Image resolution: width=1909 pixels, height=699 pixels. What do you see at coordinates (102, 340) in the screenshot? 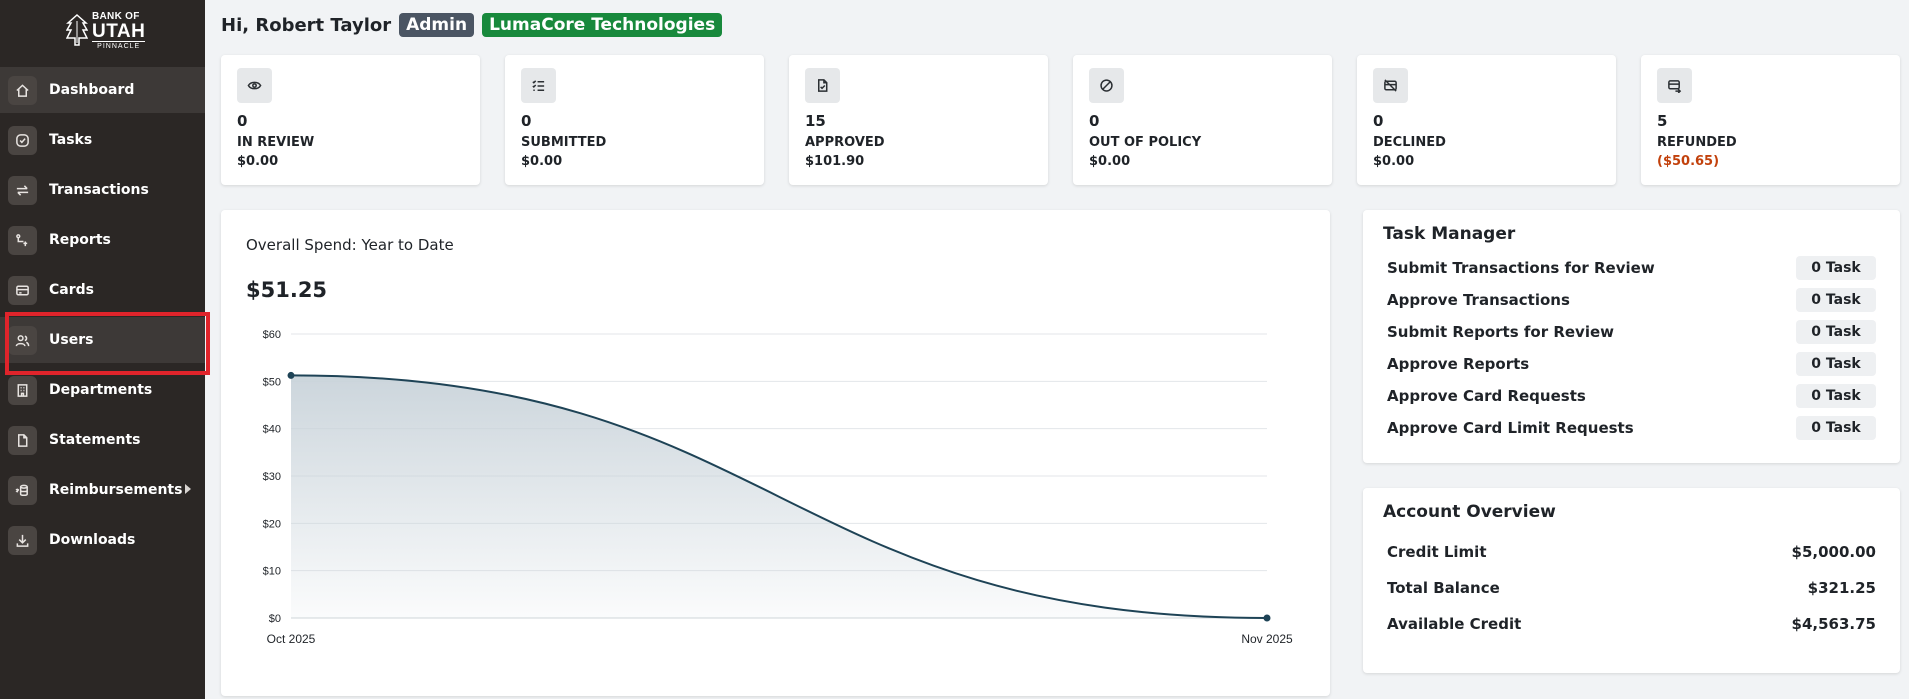
I see `sidebar-item-users: Users` at bounding box center [102, 340].